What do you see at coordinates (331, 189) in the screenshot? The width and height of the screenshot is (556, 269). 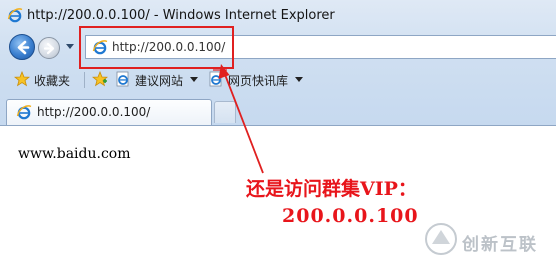 I see `annotation-line-1: 还是访问群集VIP：` at bounding box center [331, 189].